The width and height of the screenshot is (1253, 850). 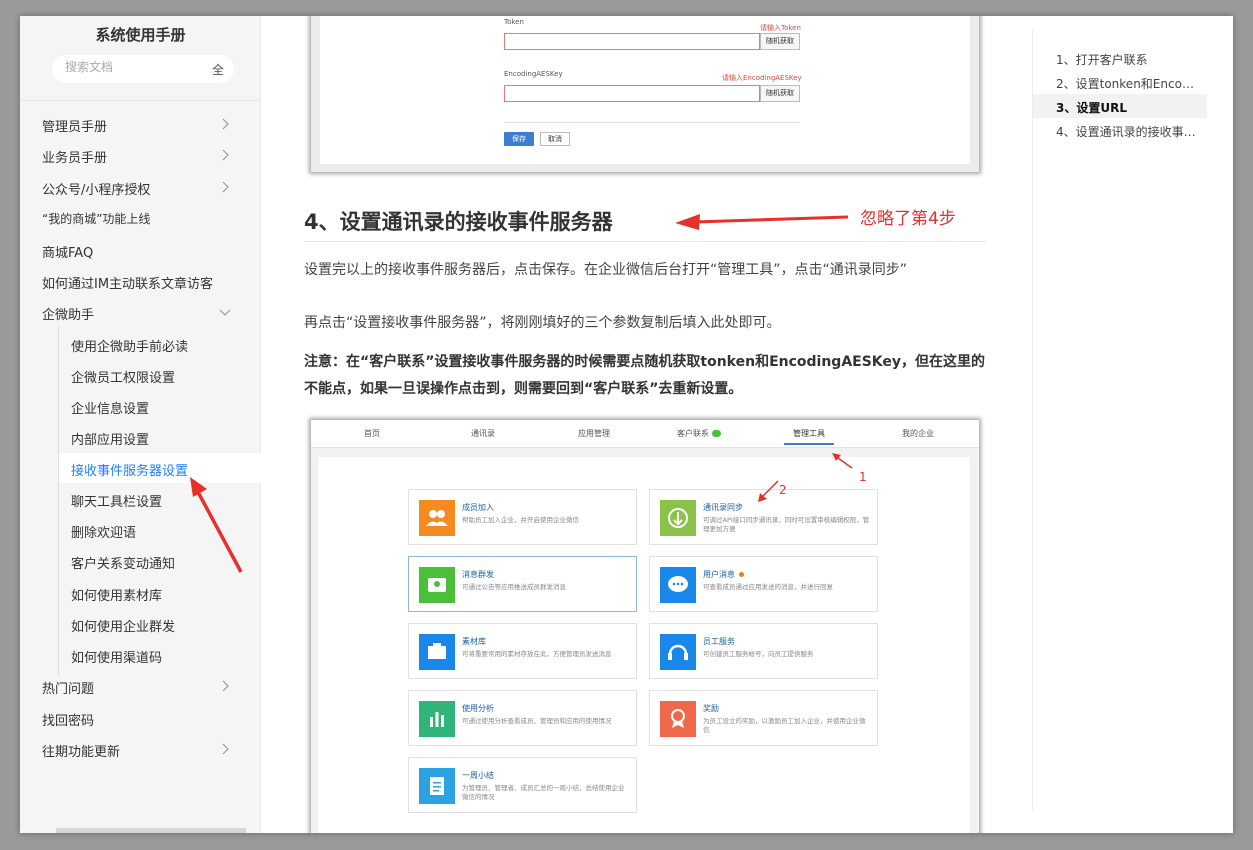 What do you see at coordinates (762, 78) in the screenshot?
I see `aes-hint: 请输入EncodingAESKey` at bounding box center [762, 78].